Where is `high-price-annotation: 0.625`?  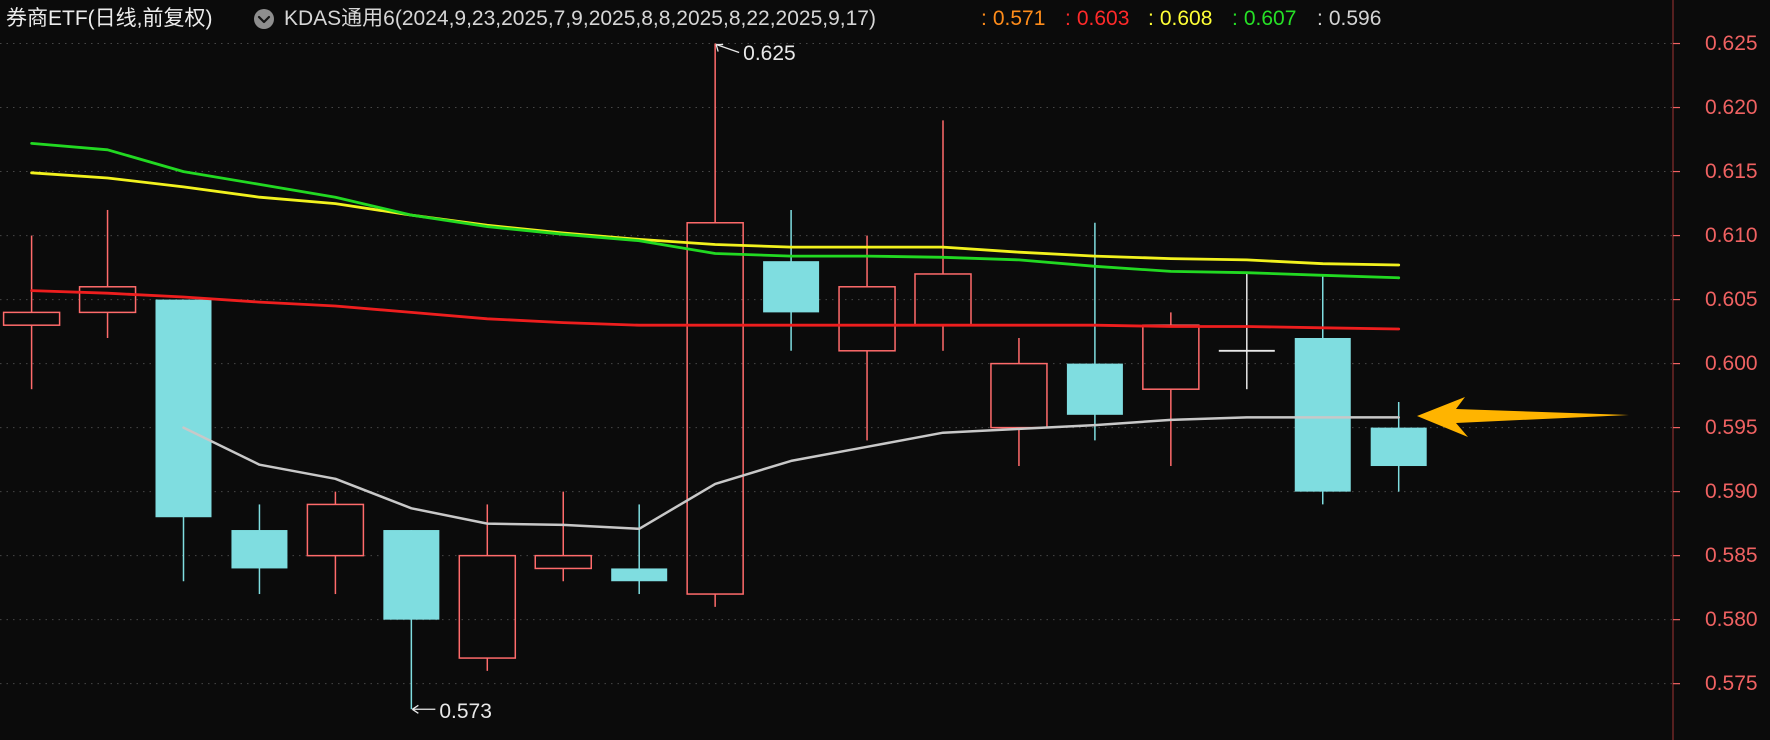
high-price-annotation: 0.625 is located at coordinates (755, 53).